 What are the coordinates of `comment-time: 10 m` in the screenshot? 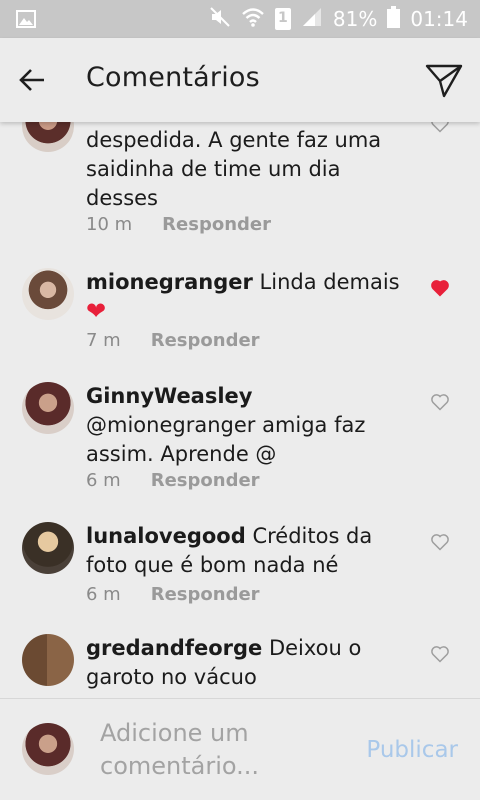 It's located at (109, 224).